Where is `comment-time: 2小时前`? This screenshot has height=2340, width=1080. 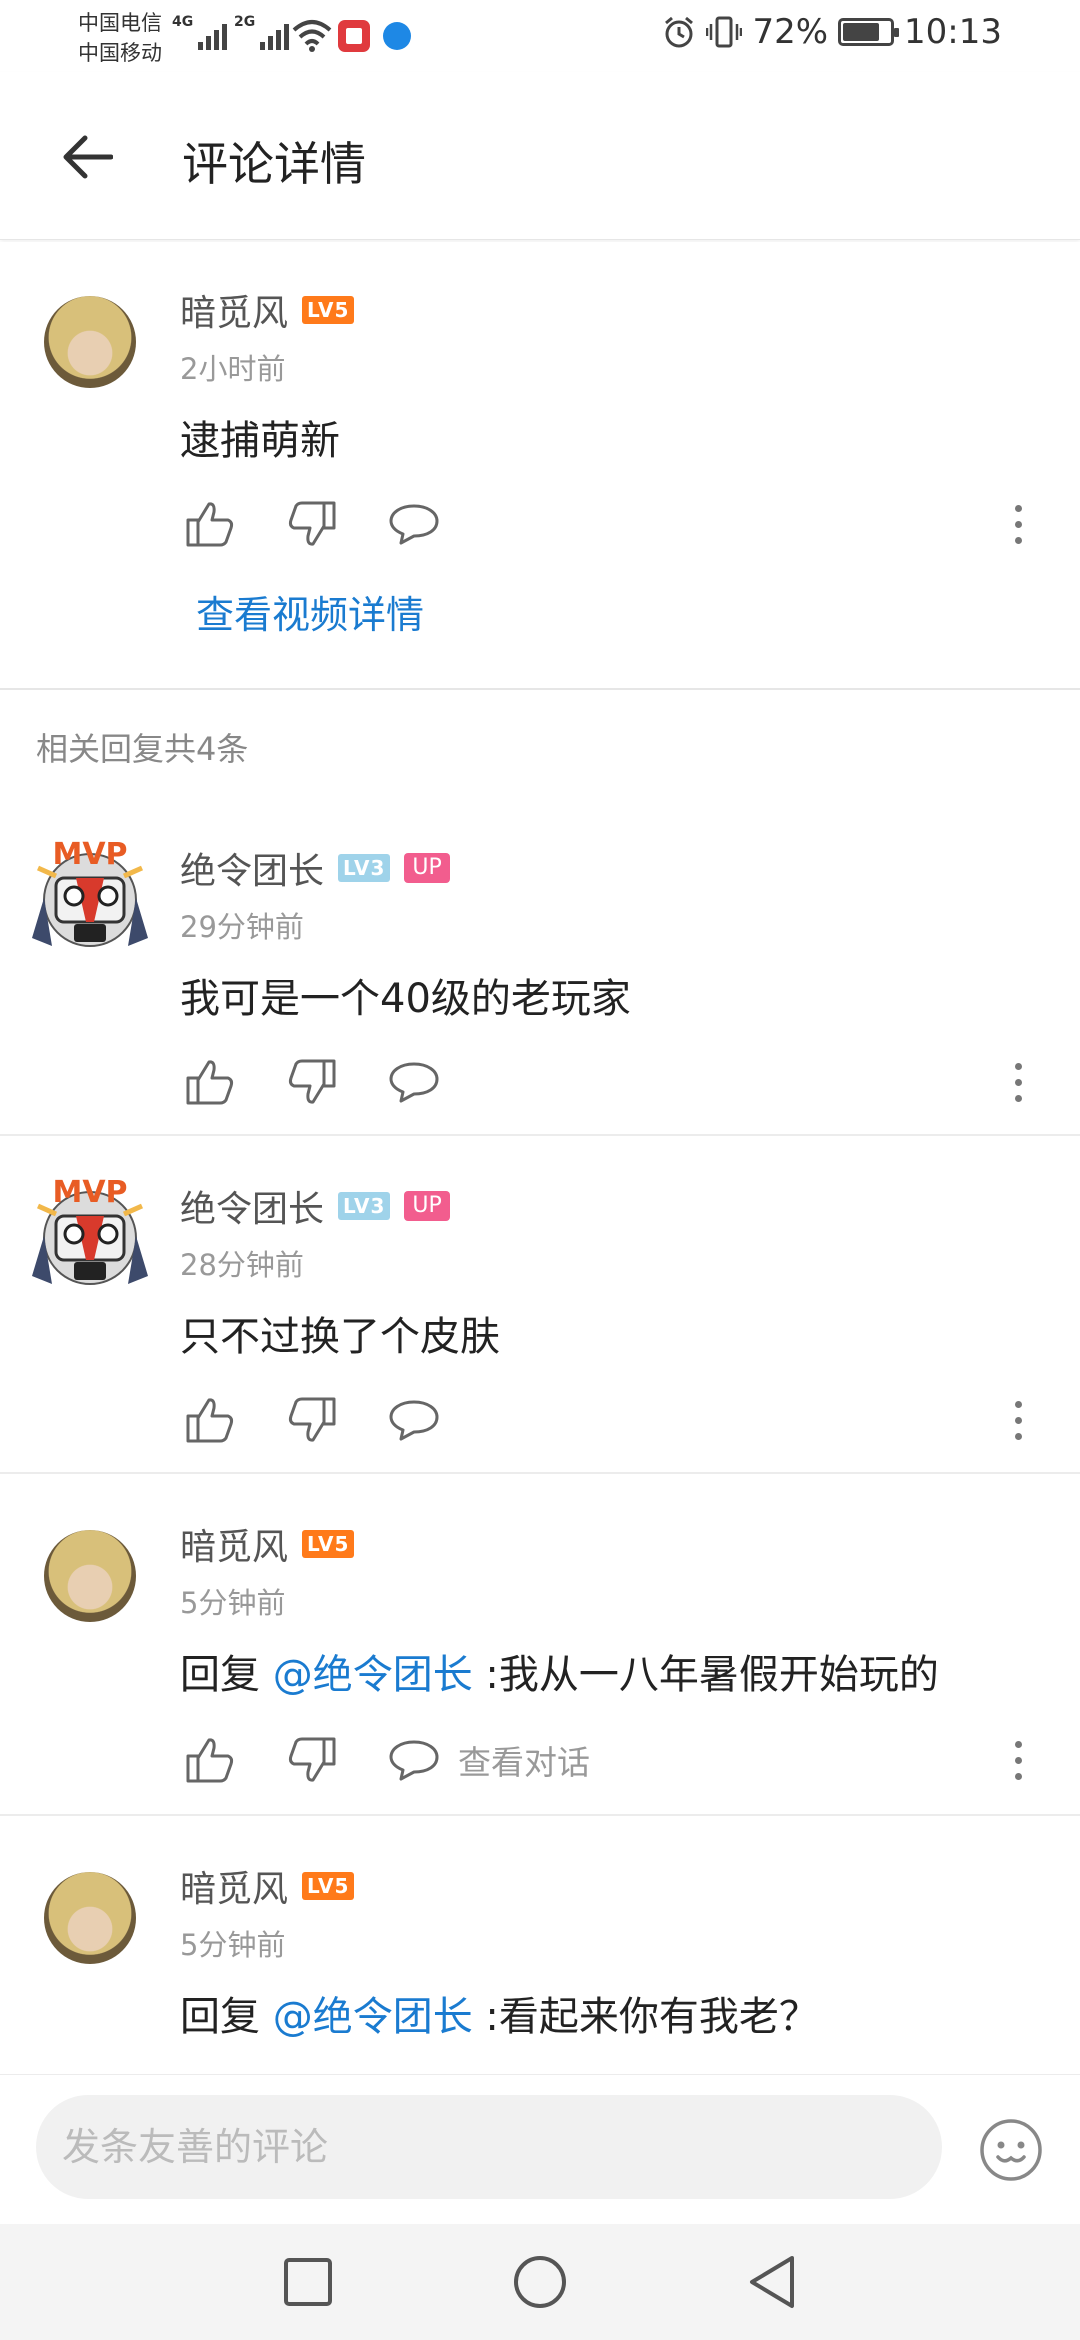 comment-time: 2小时前 is located at coordinates (233, 369).